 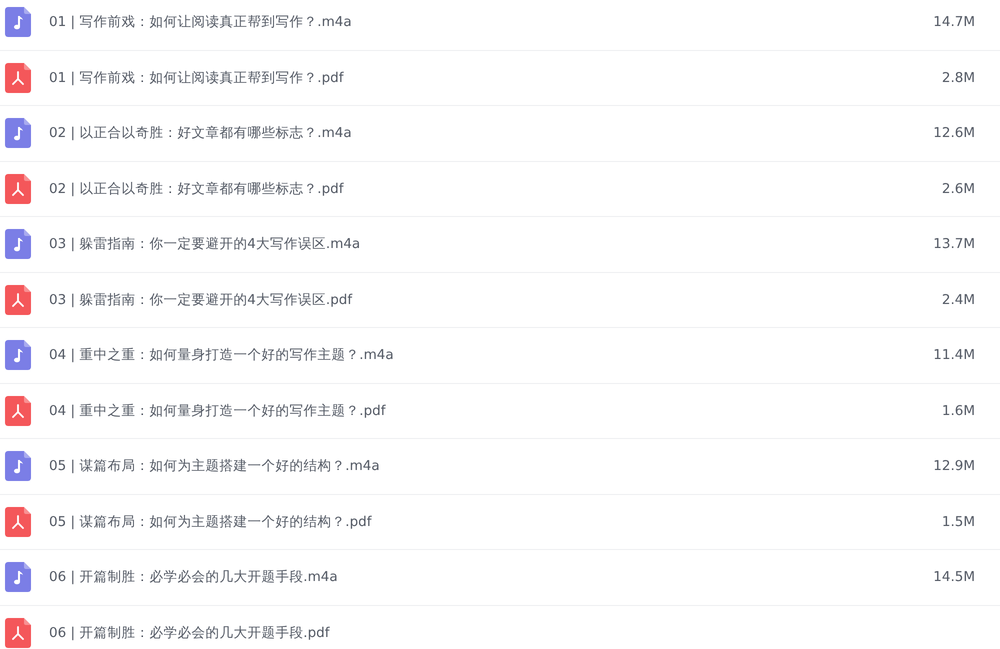 I want to click on file-row: 04 | 重中之重：如何量身打造一个好的写作主题？.pdf 1.6M, so click(x=500, y=411).